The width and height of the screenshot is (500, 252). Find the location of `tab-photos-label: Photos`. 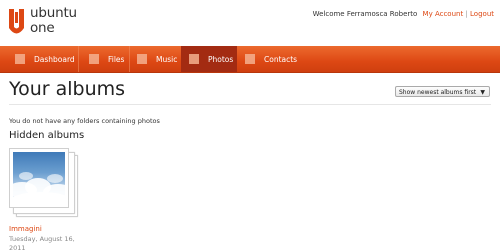

tab-photos-label: Photos is located at coordinates (221, 59).